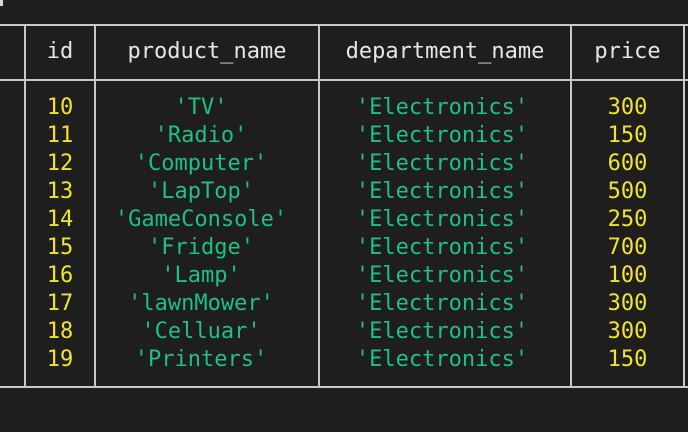 This screenshot has width=688, height=432. I want to click on cell-product-name: 'Printers', so click(201, 359).